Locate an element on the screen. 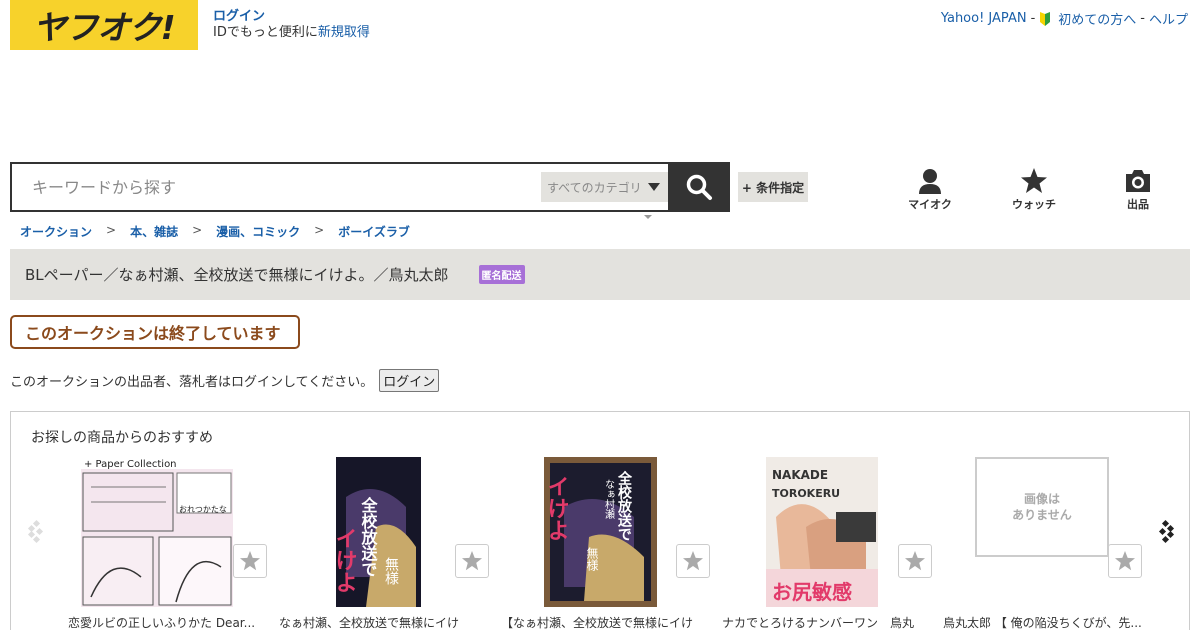 This screenshot has width=1200, height=630. recommend-title: お探しの商品からのおすすめ is located at coordinates (122, 438).